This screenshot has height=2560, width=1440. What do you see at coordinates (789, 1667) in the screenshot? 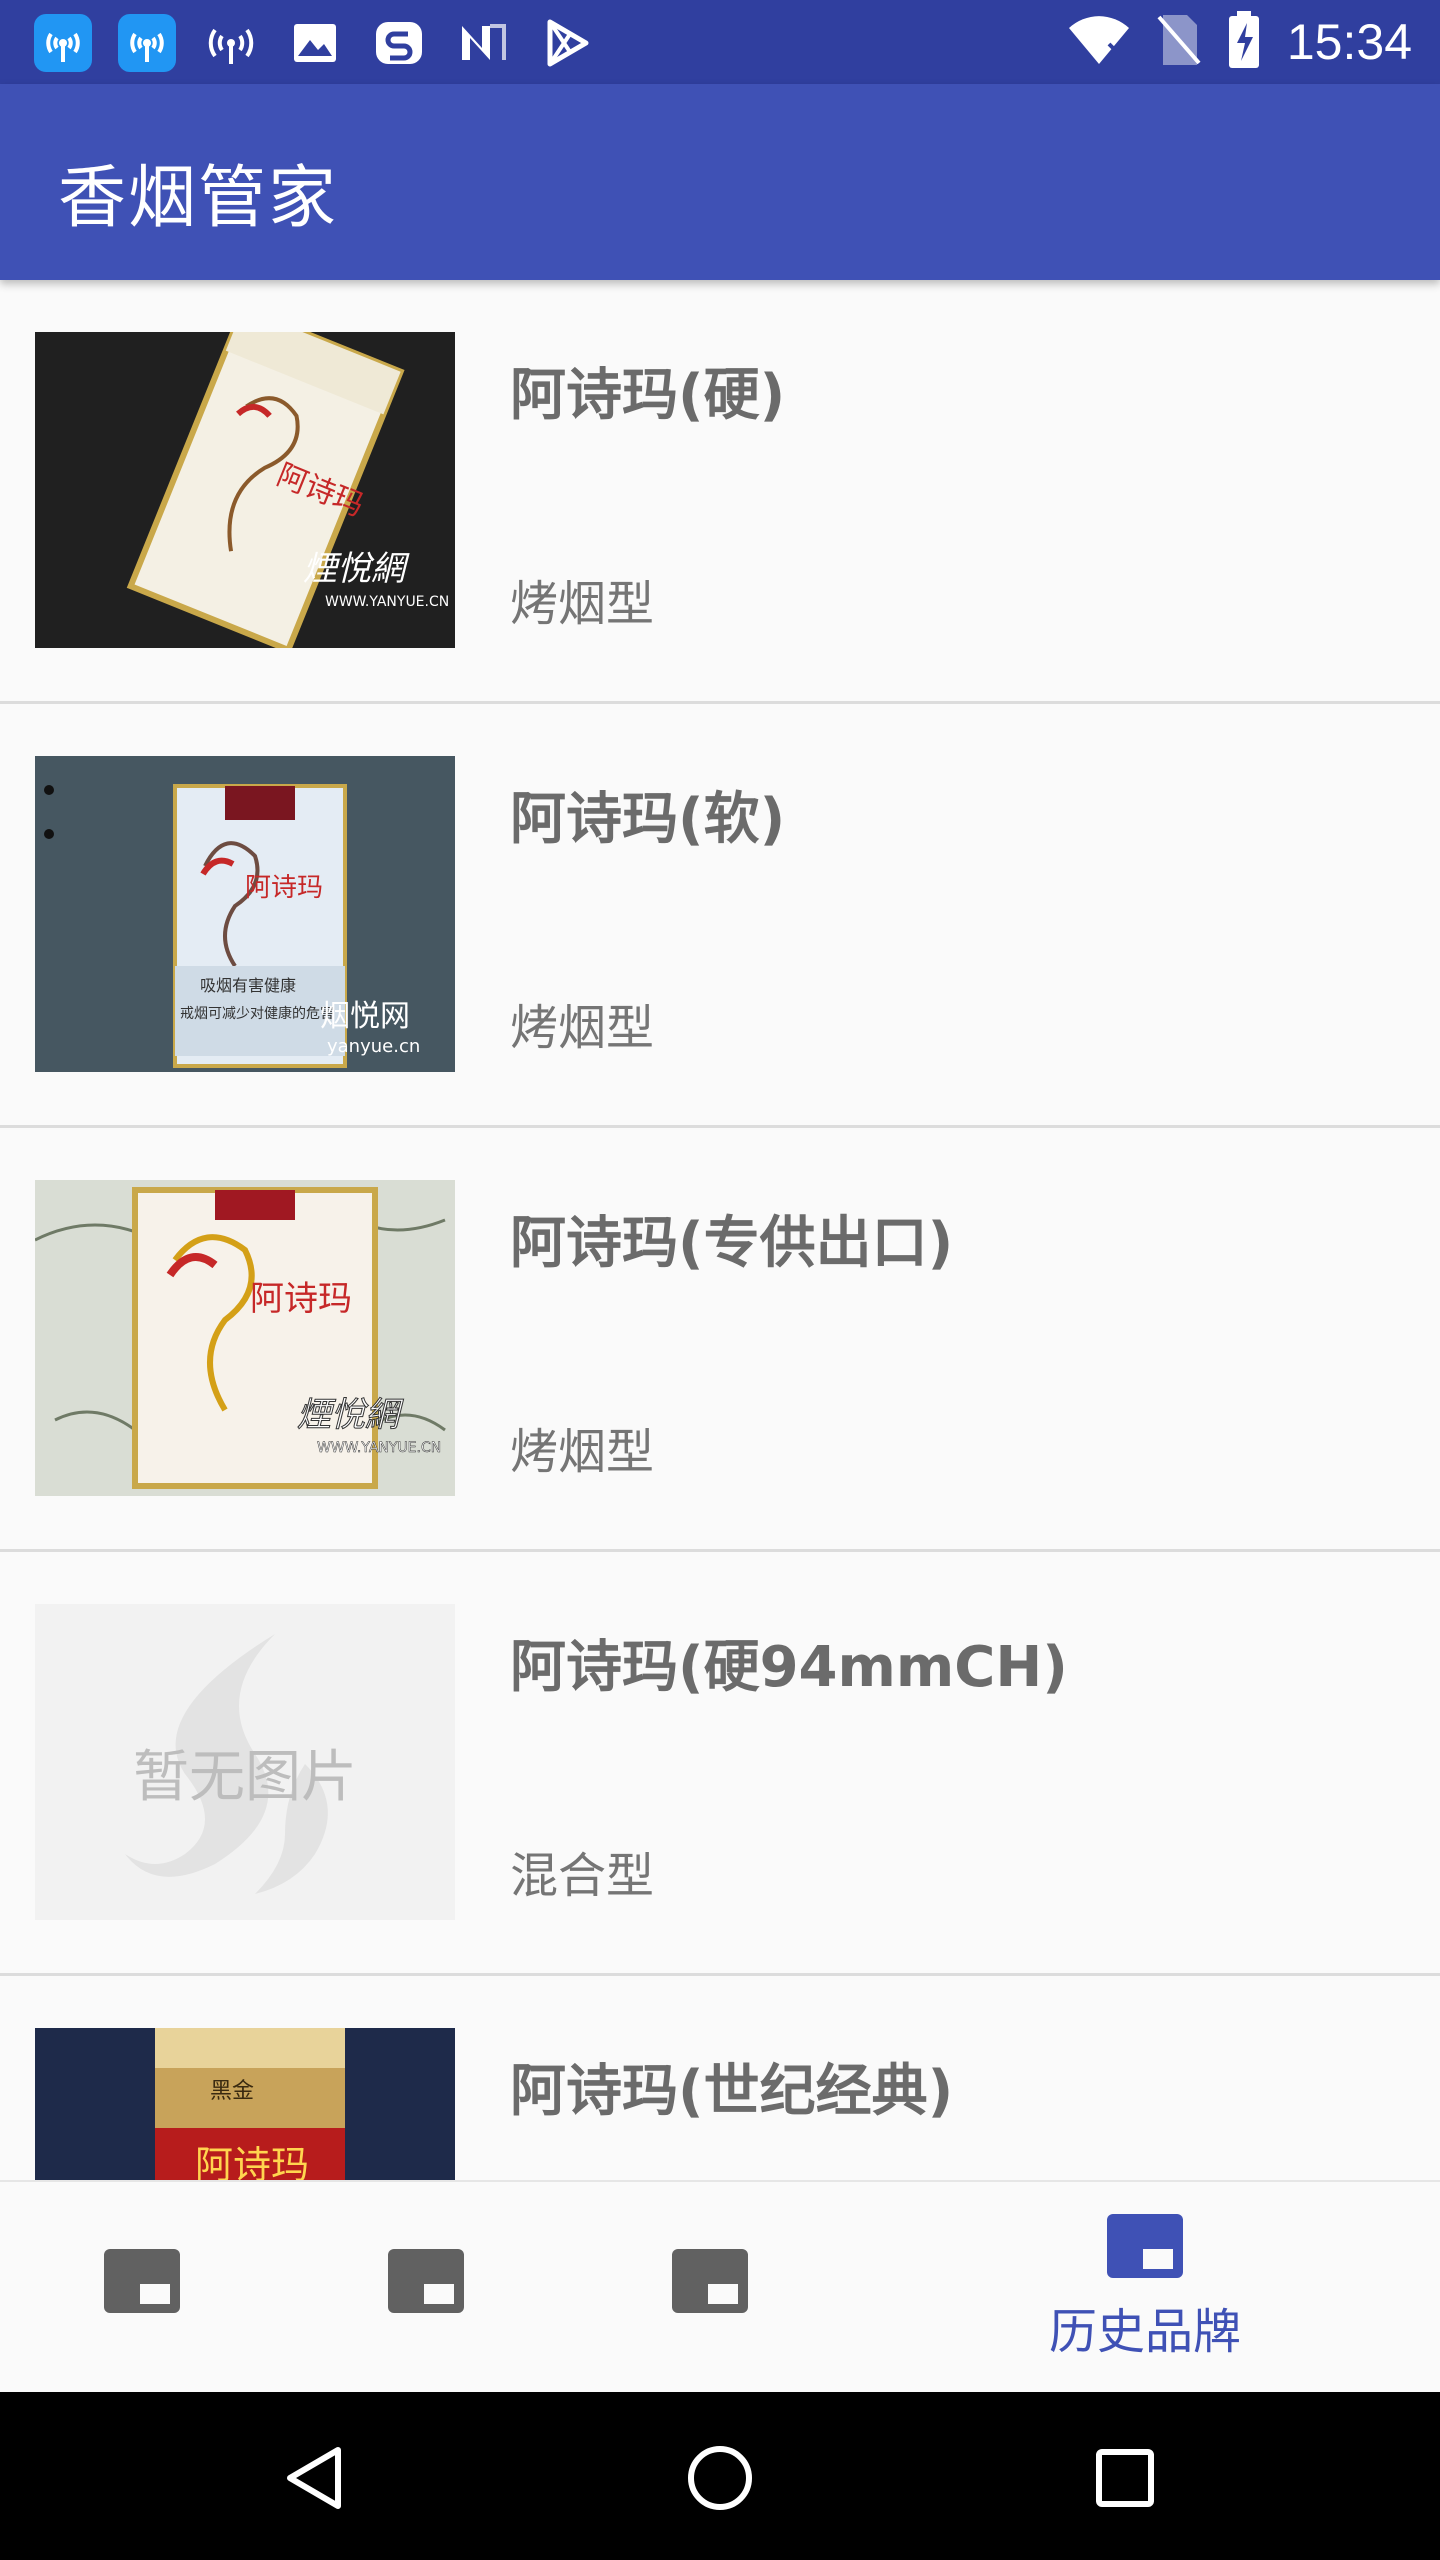
I see `brand-name: 阿诗玛(硬94mmCH)` at bounding box center [789, 1667].